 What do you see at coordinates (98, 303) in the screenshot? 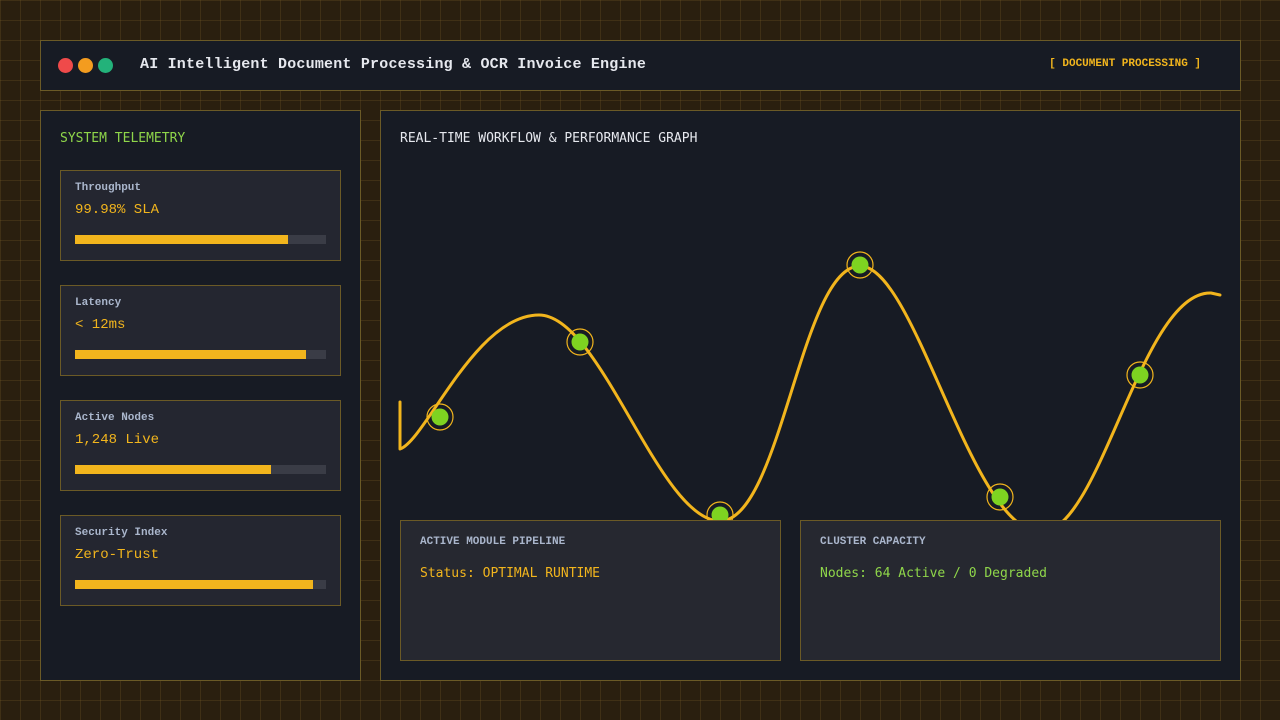
I see `metric-label: Latency` at bounding box center [98, 303].